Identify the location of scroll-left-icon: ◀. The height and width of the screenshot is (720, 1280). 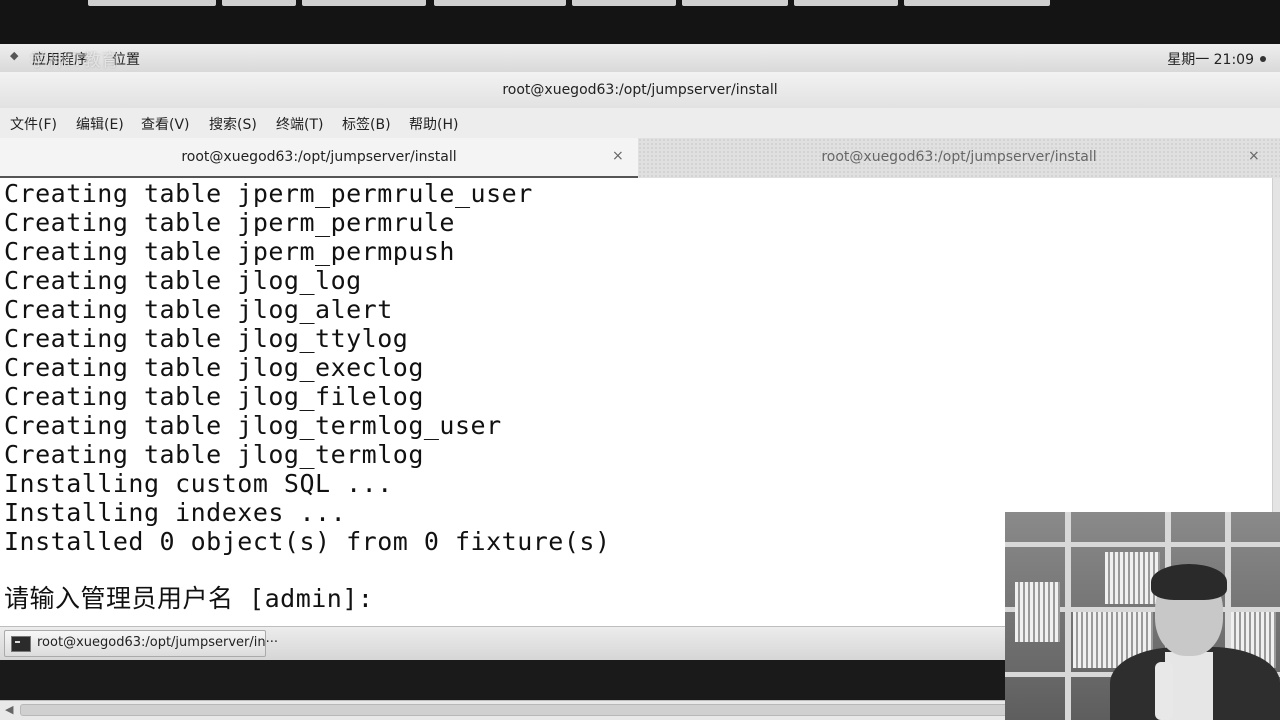
(9, 709).